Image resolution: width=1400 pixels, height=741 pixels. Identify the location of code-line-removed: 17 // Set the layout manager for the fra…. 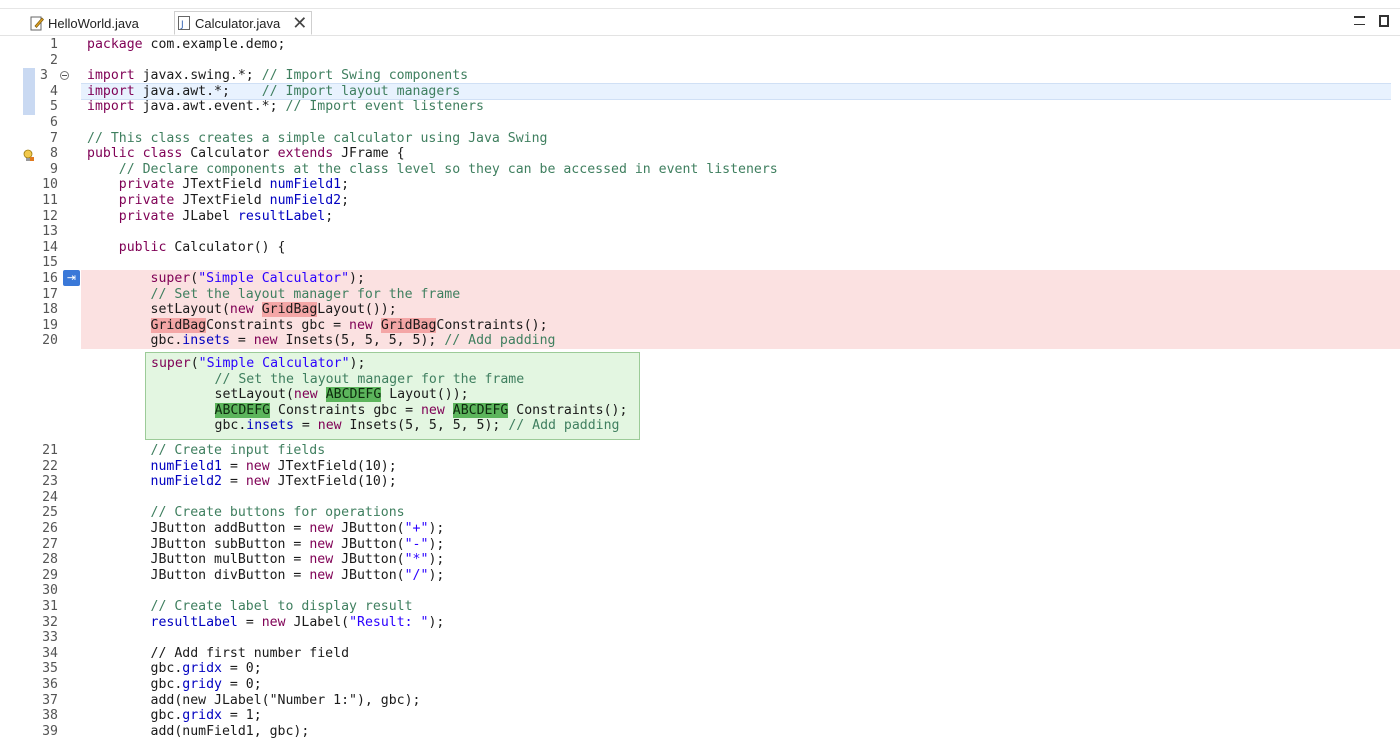
(251, 294).